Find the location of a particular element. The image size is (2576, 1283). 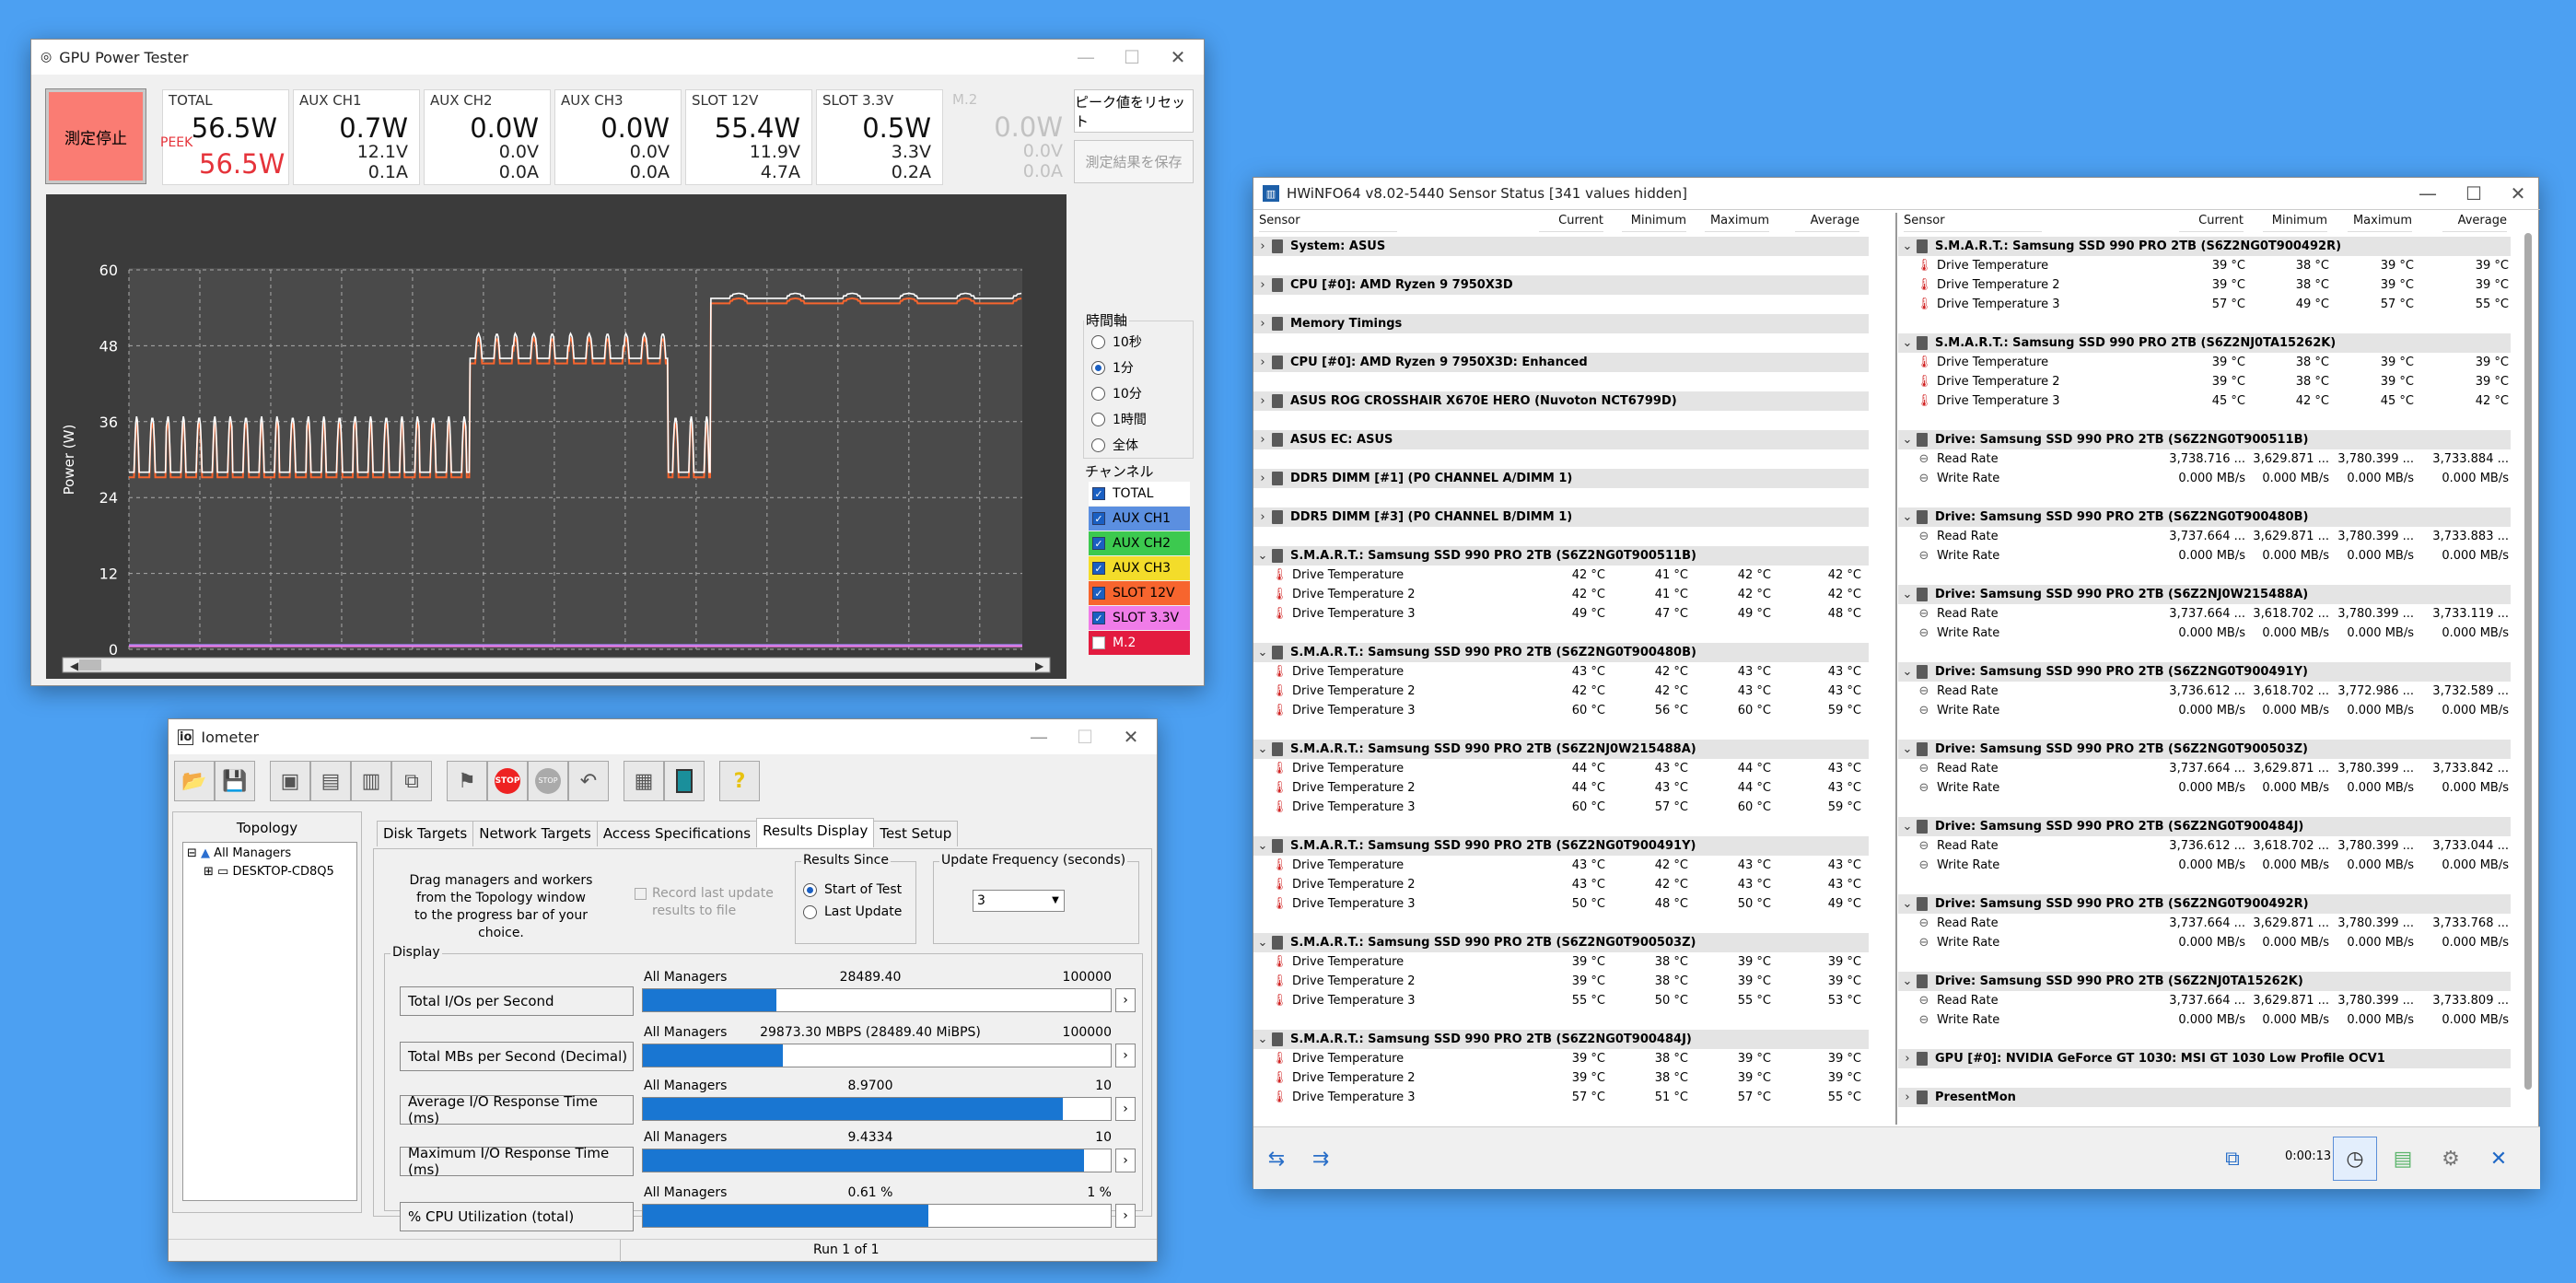

sensor-group: › DDR5 DIMM [#3] (P0 CHANNEL B/DIMM 1) is located at coordinates (1561, 517).